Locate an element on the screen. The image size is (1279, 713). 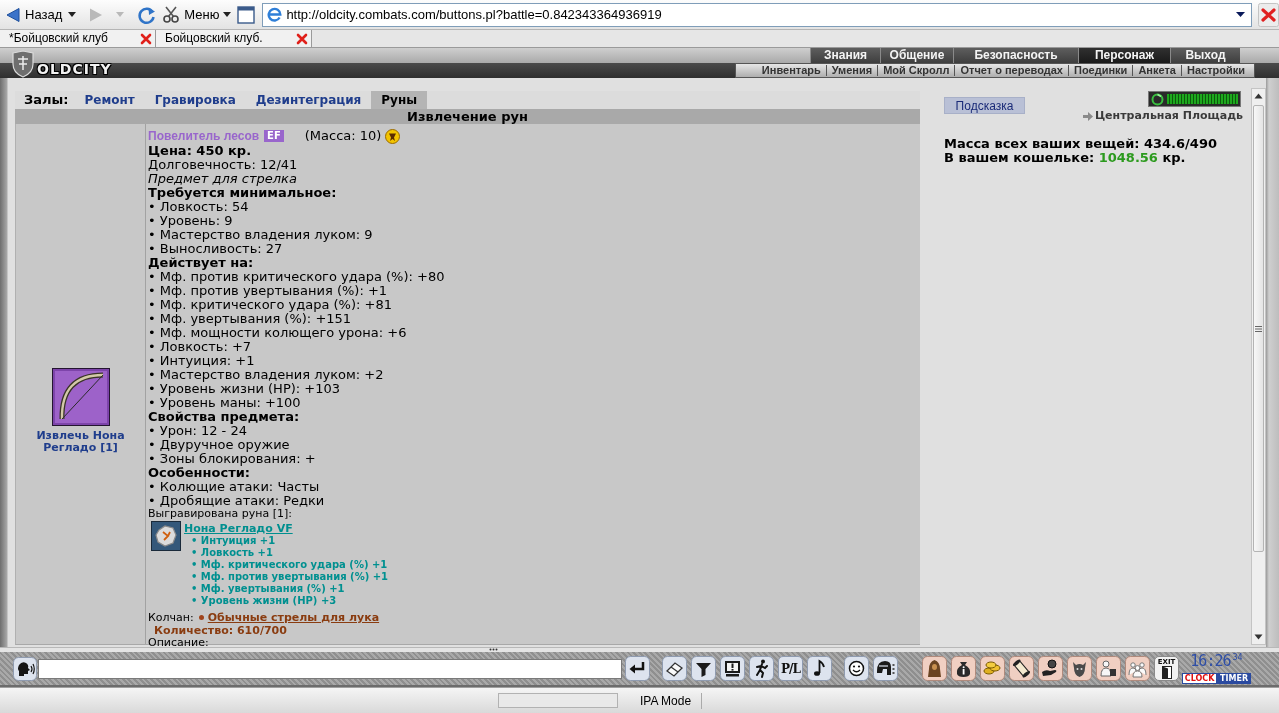
top-menu-tab: Безопасность is located at coordinates (1015, 55).